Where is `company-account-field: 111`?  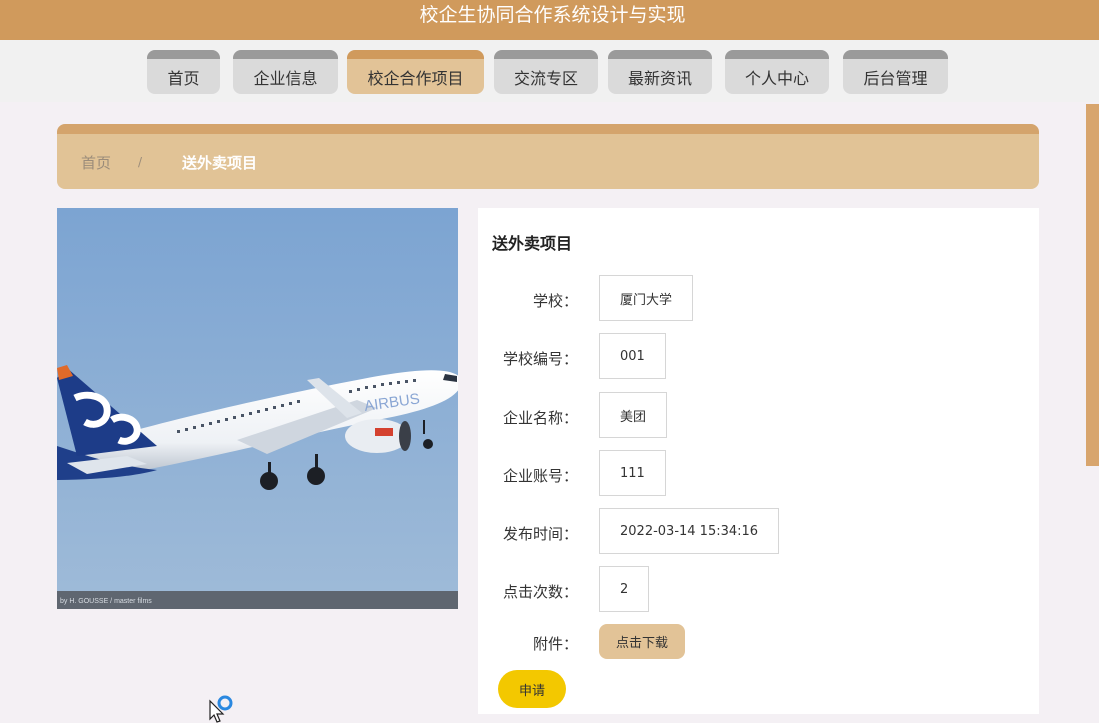
company-account-field: 111 is located at coordinates (632, 473).